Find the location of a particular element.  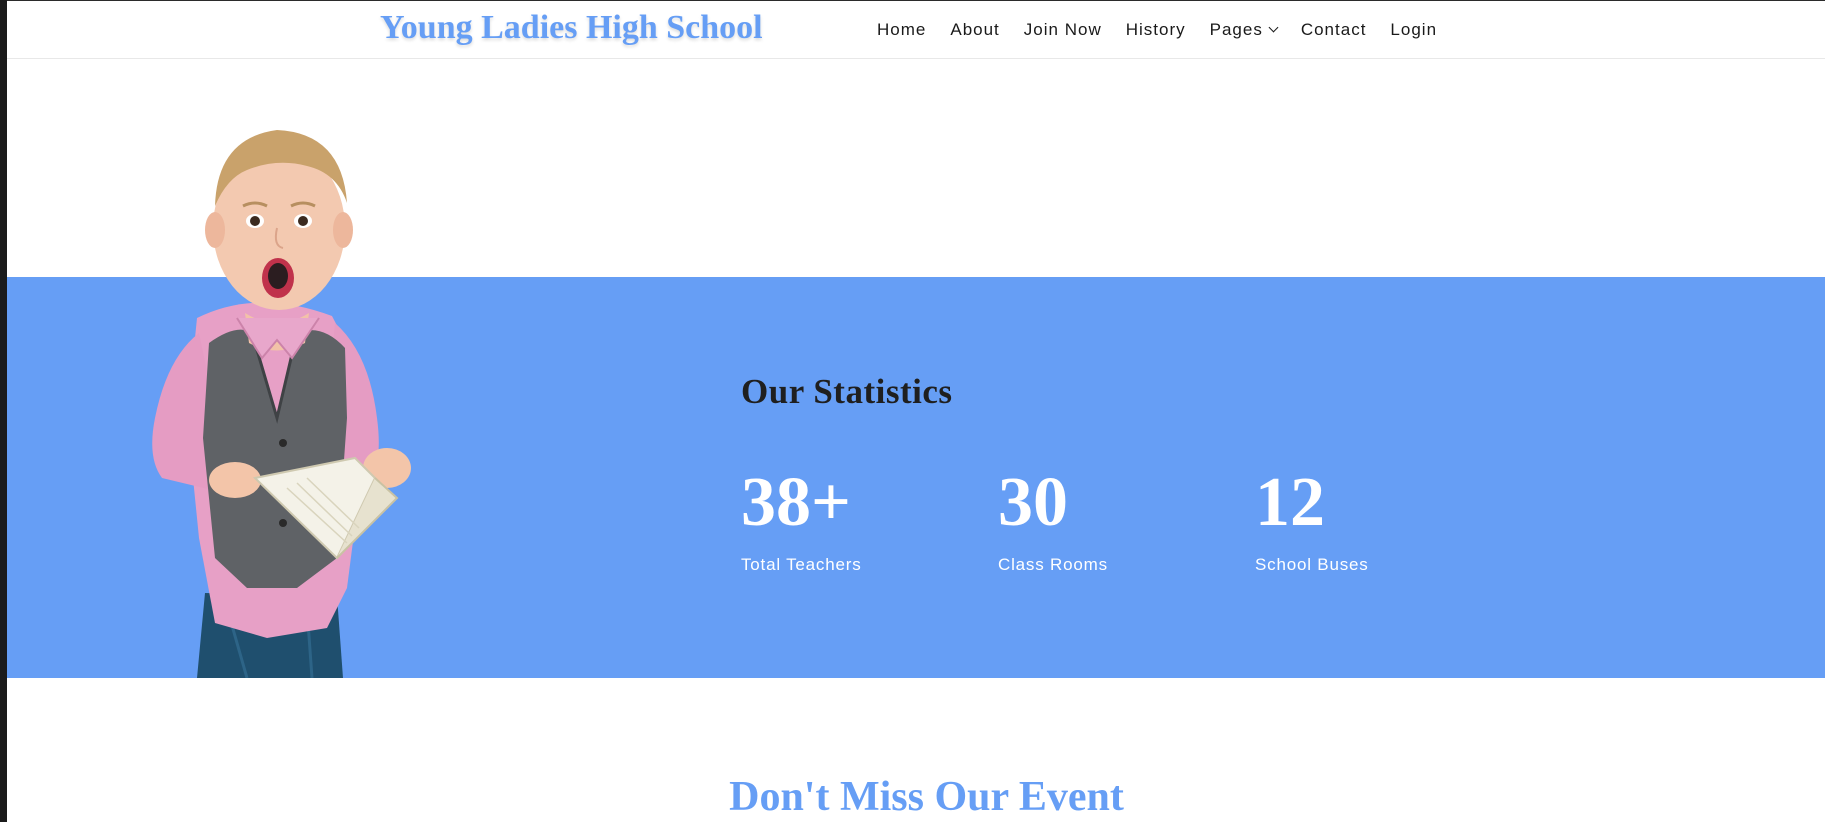

nav-login: Login is located at coordinates (1413, 30).